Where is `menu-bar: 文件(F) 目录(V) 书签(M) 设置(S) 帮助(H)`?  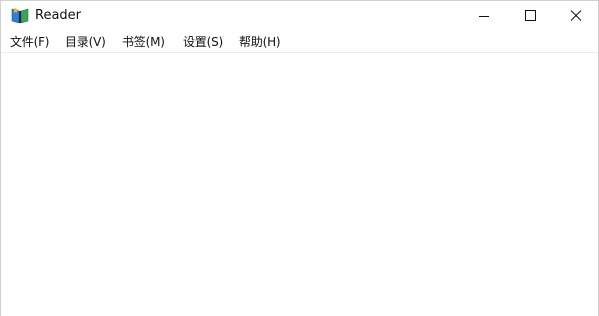
menu-bar: 文件(F) 目录(V) 书签(M) 设置(S) 帮助(H) is located at coordinates (299, 42).